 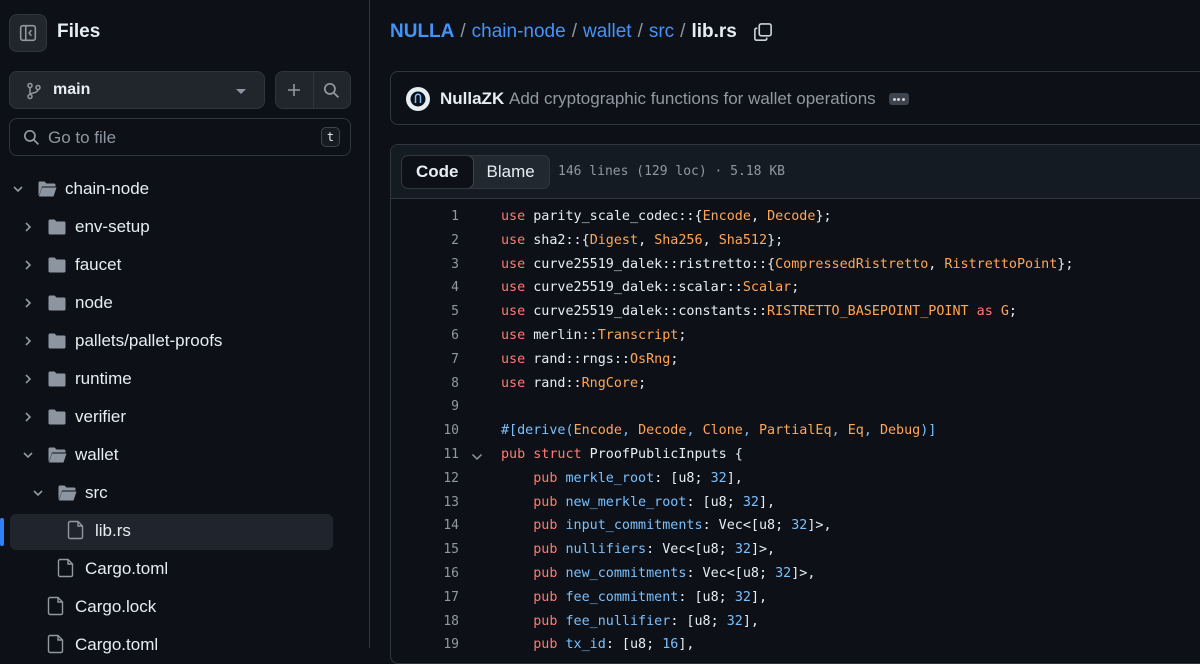 I want to click on tree-folder-row: faucet, so click(x=184, y=265).